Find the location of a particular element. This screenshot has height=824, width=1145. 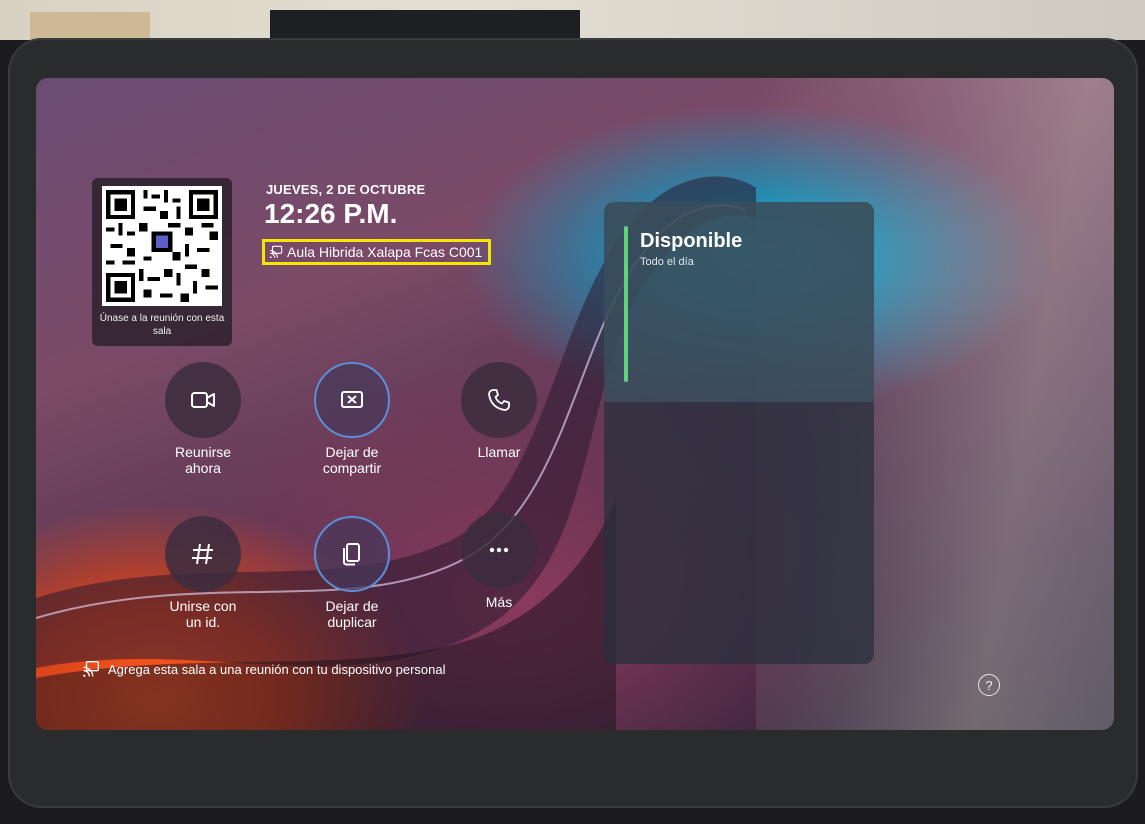

copy-icon is located at coordinates (351, 554).